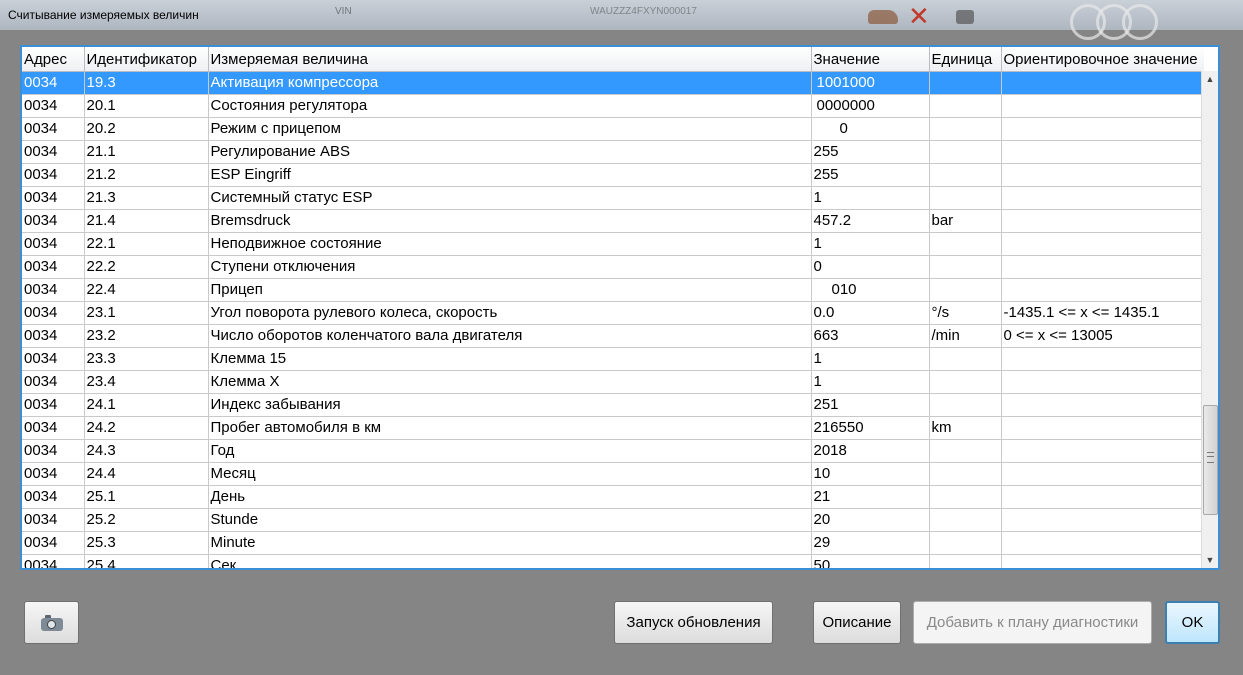  I want to click on table-row: 0034 20.1 Состояния регулятора 0000000, so click(613, 106).